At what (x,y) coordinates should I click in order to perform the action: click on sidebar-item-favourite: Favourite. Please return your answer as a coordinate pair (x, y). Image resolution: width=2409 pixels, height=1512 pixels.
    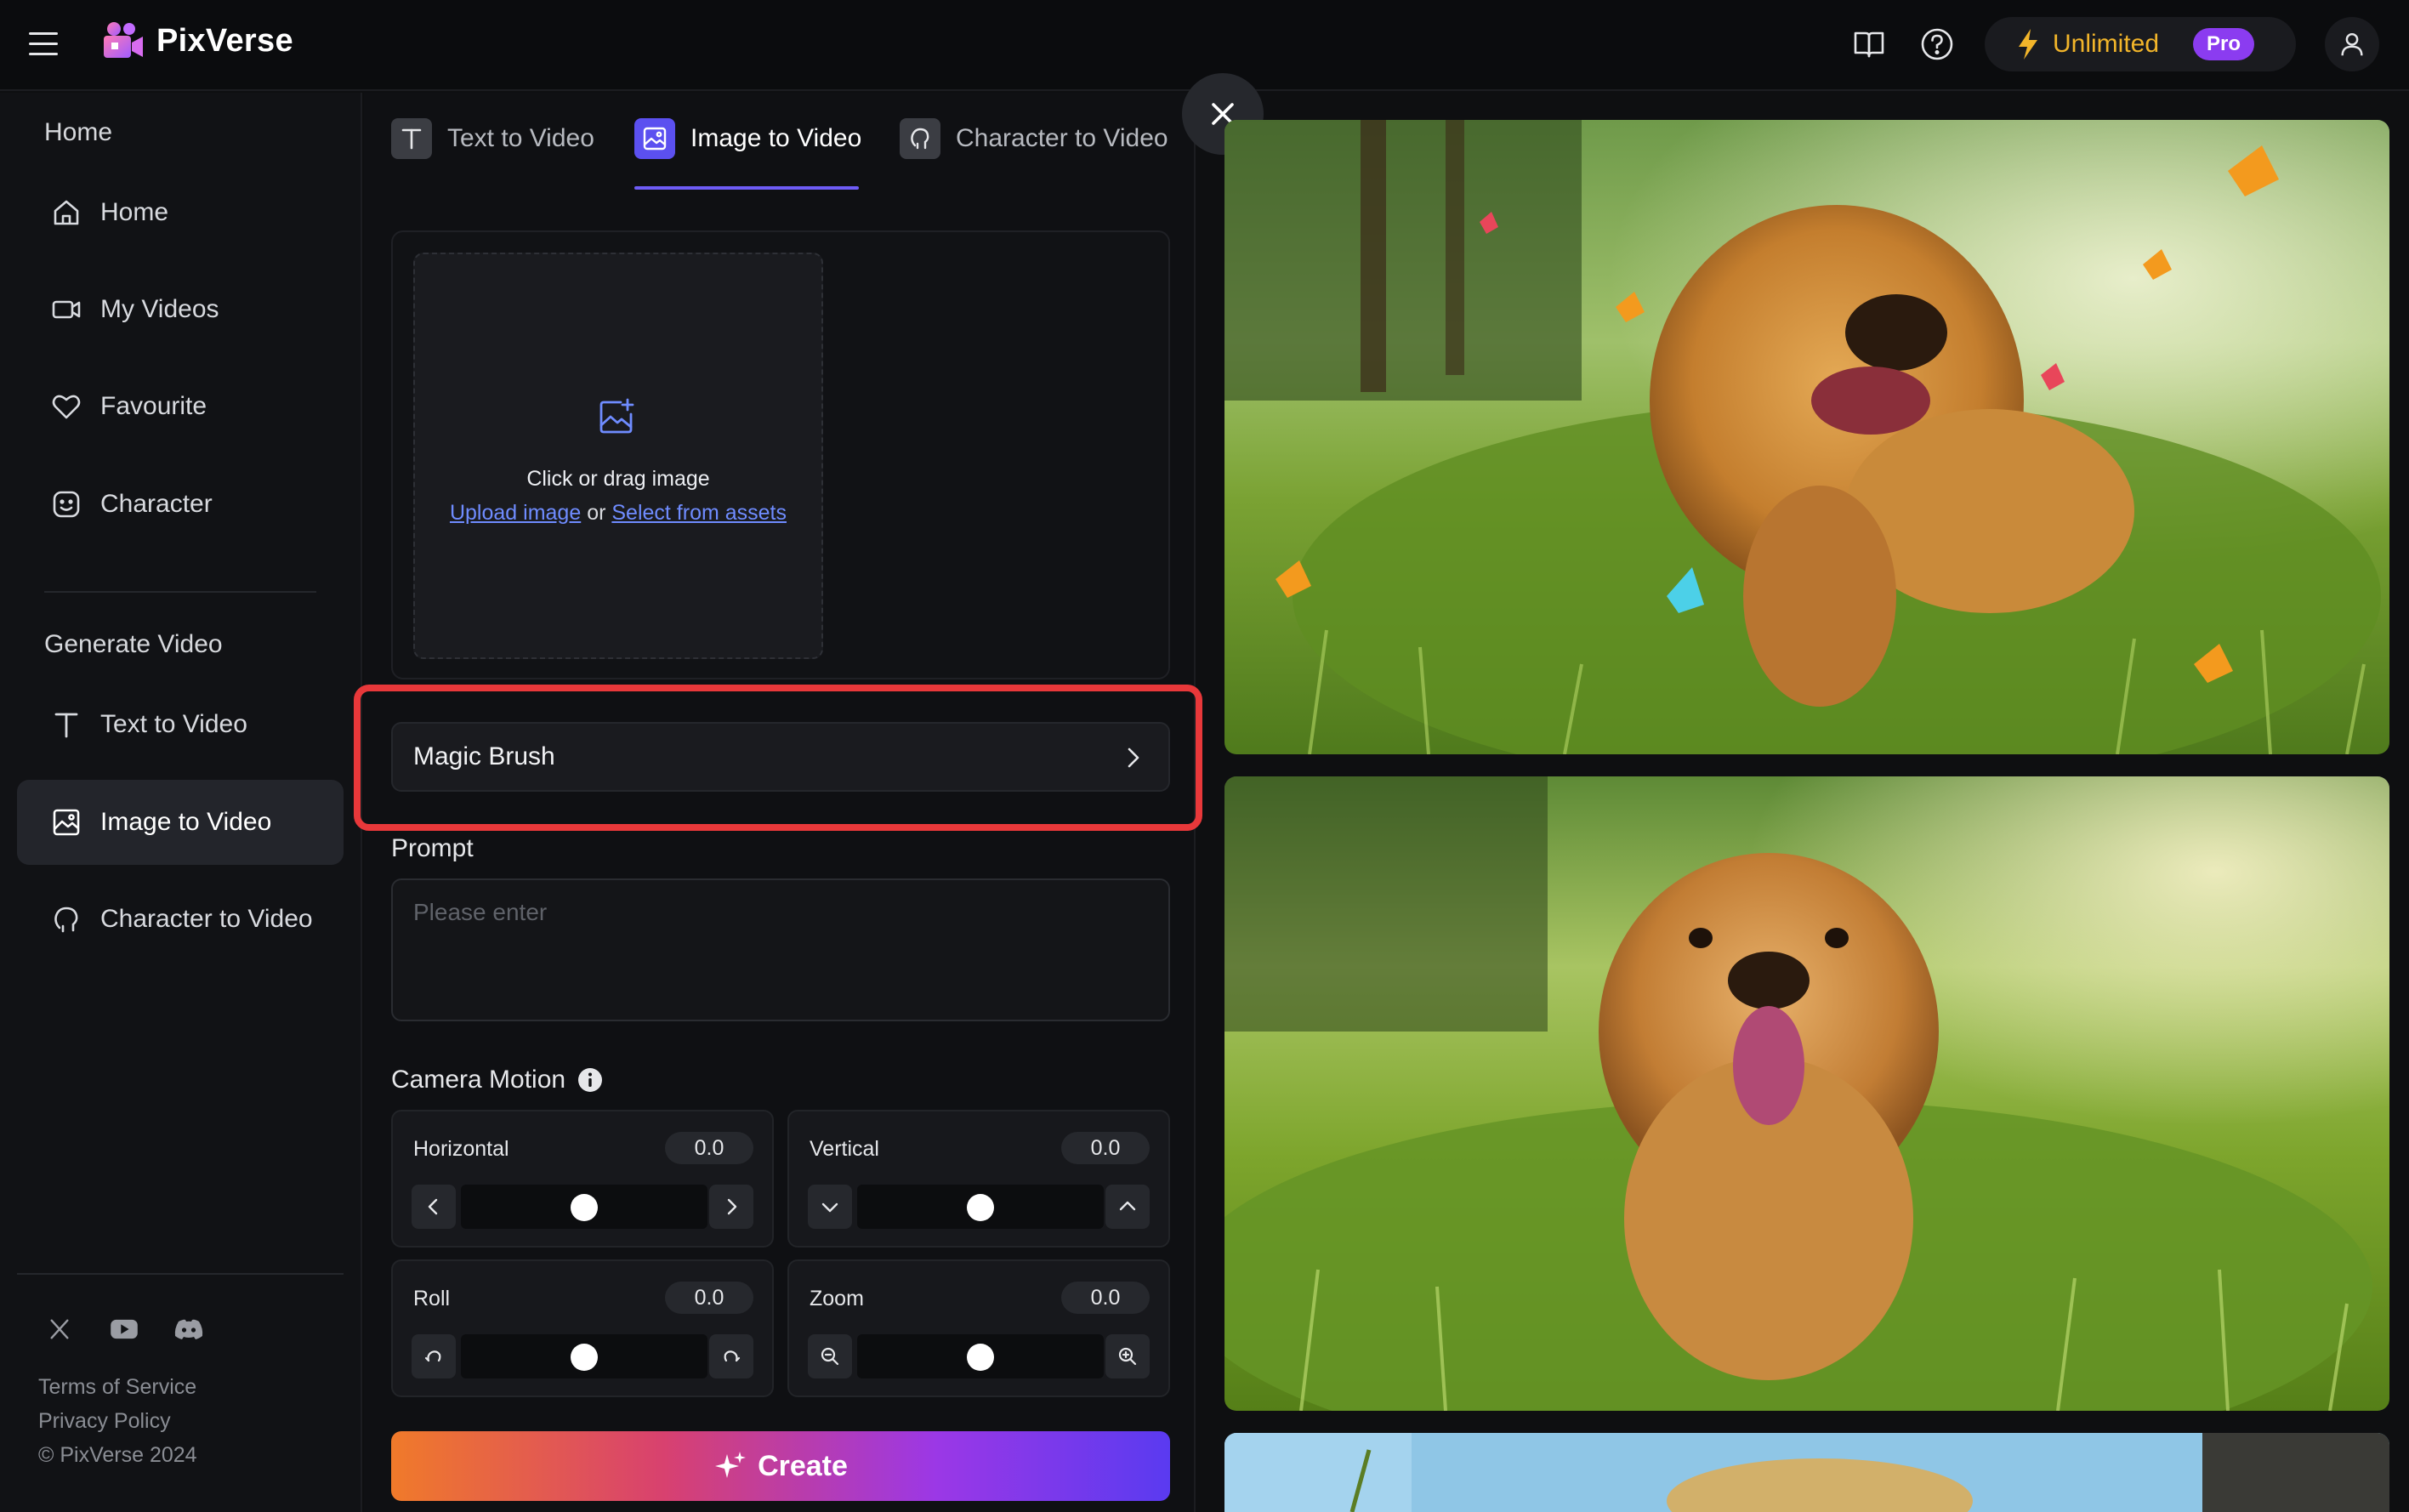
    Looking at the image, I should click on (180, 406).